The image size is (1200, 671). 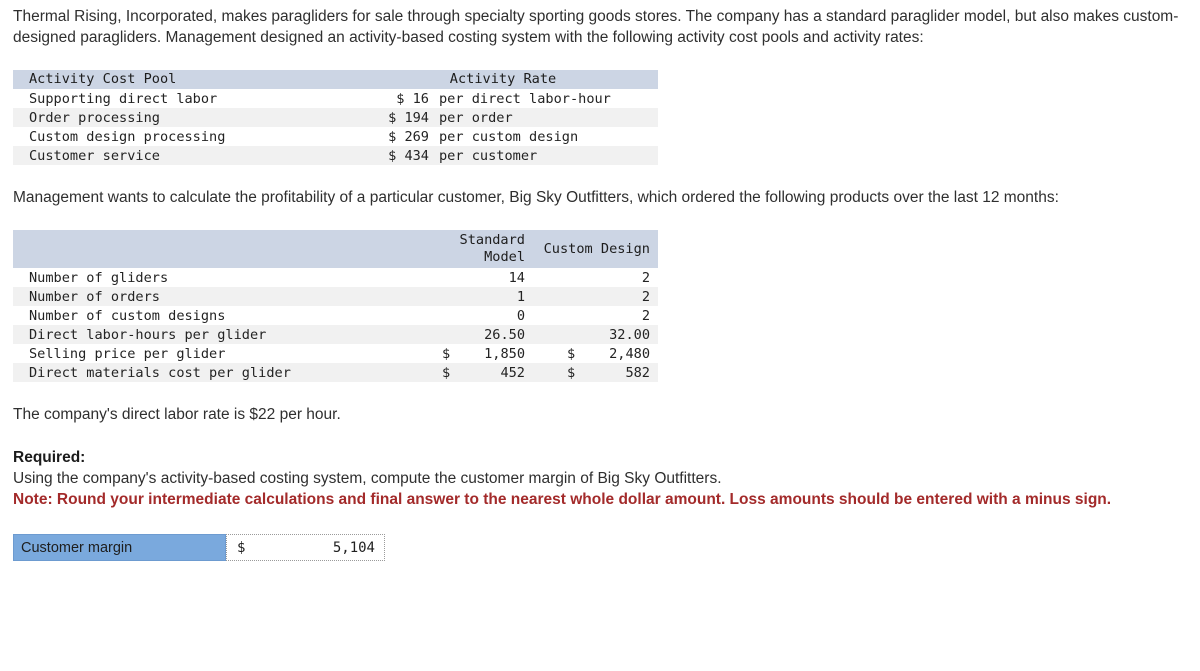 What do you see at coordinates (470, 353) in the screenshot?
I see `cell-standard-model-value: $1,850` at bounding box center [470, 353].